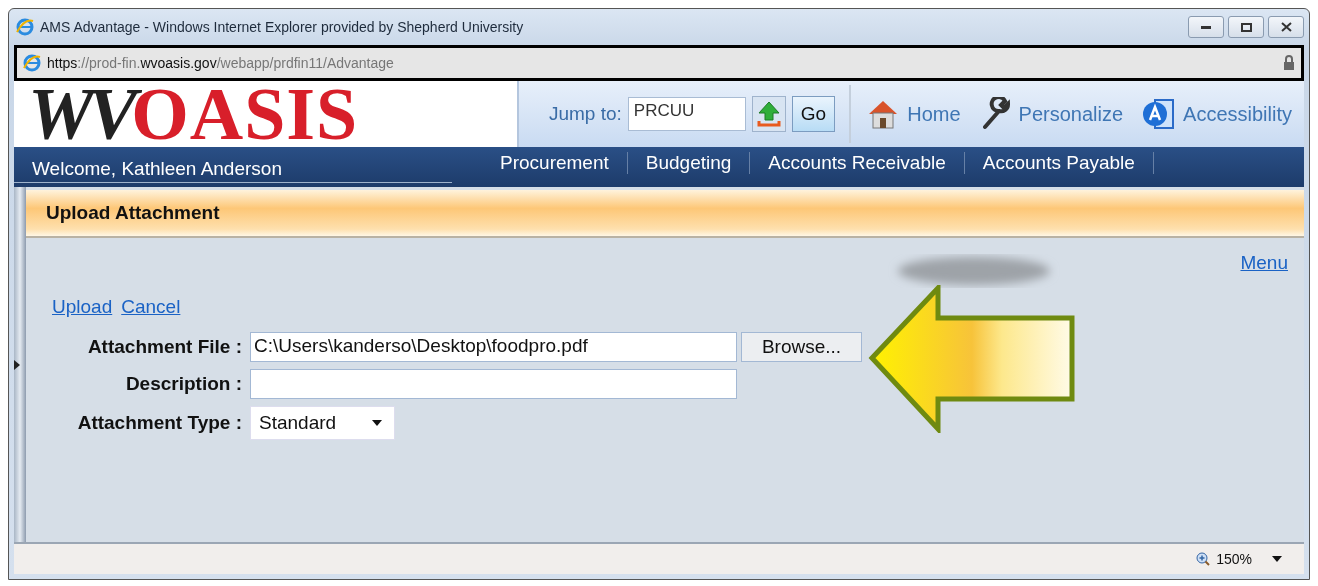 This screenshot has height=586, width=1318. Describe the element at coordinates (1216, 114) in the screenshot. I see `header-link: Accessibility` at that location.